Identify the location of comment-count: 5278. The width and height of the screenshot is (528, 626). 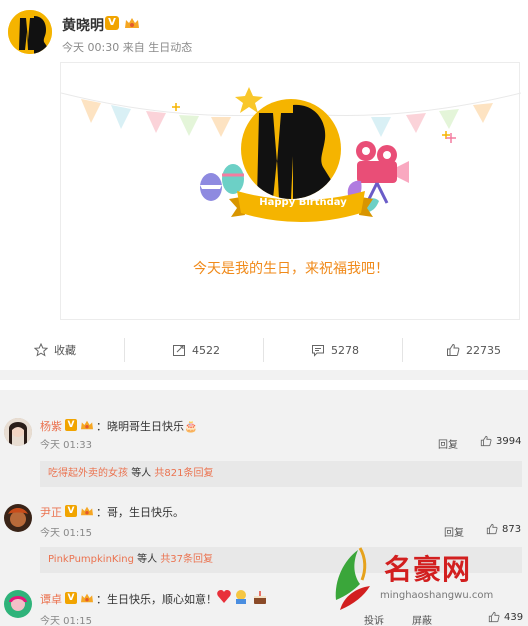
(345, 350).